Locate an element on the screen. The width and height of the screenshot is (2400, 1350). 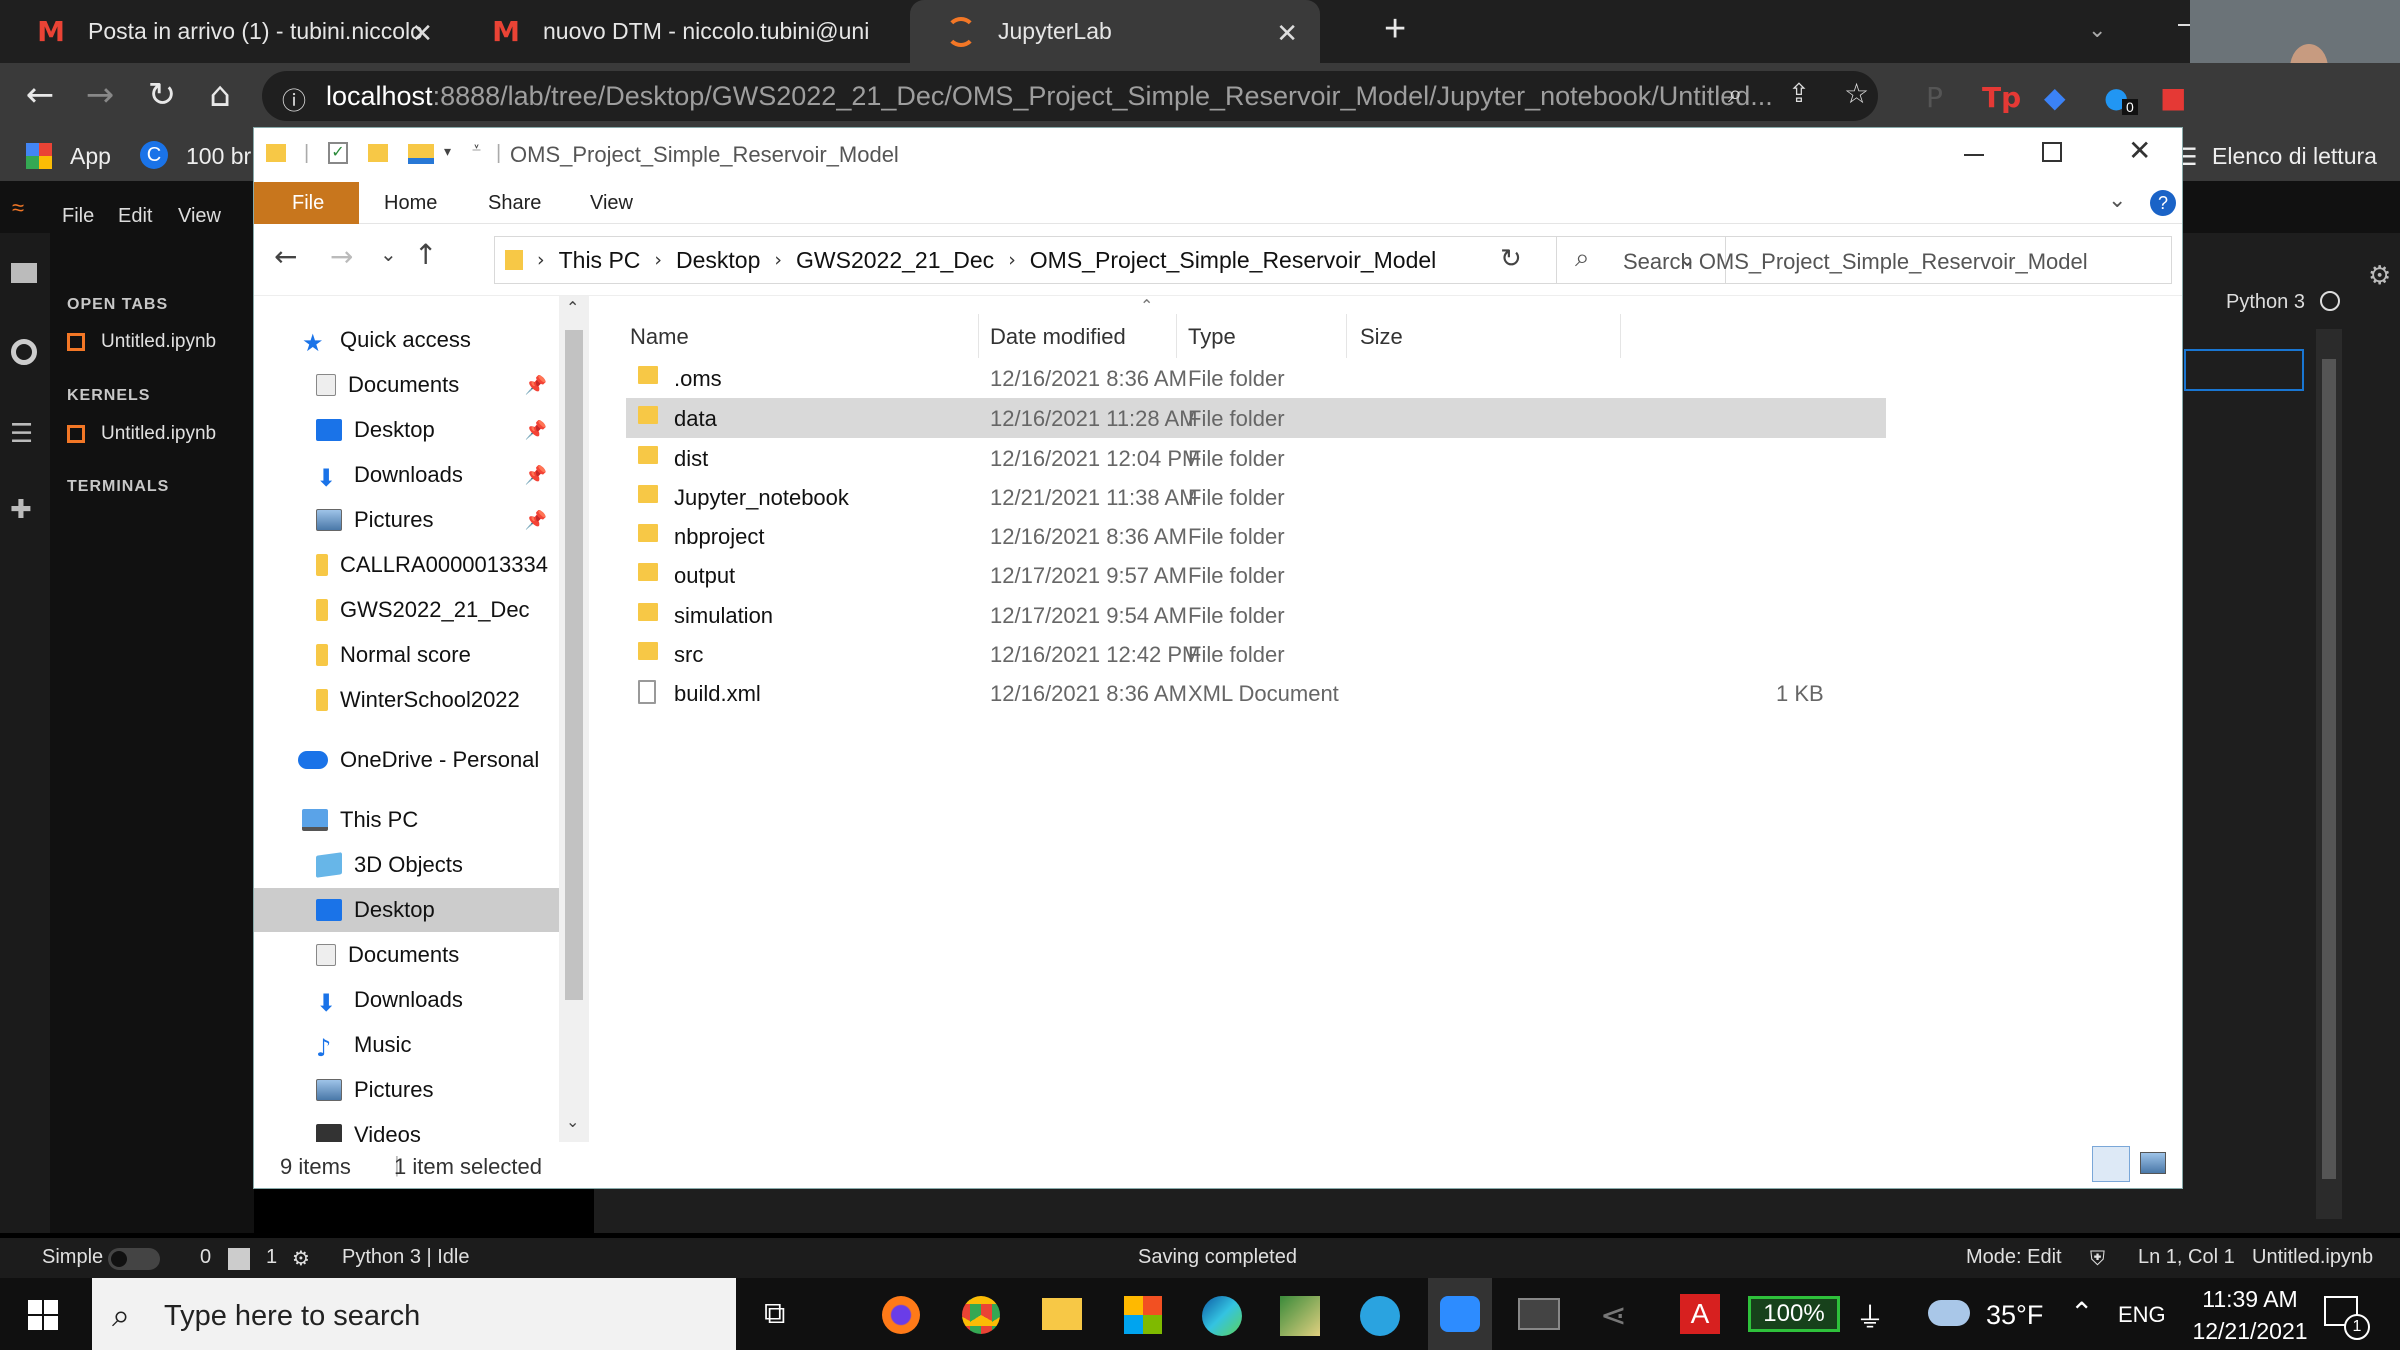
breadcrumb-oms-project: OMS_Project_Simple_Reservoir_Model is located at coordinates (1233, 260).